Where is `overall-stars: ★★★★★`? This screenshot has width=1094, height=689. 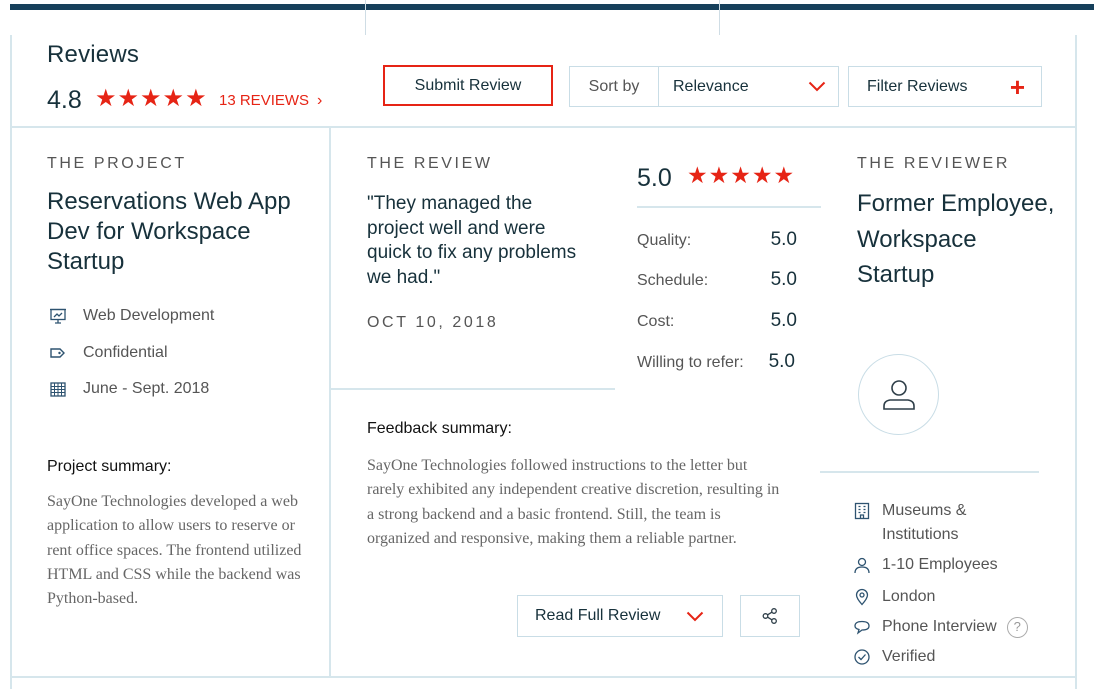
overall-stars: ★★★★★ is located at coordinates (741, 175).